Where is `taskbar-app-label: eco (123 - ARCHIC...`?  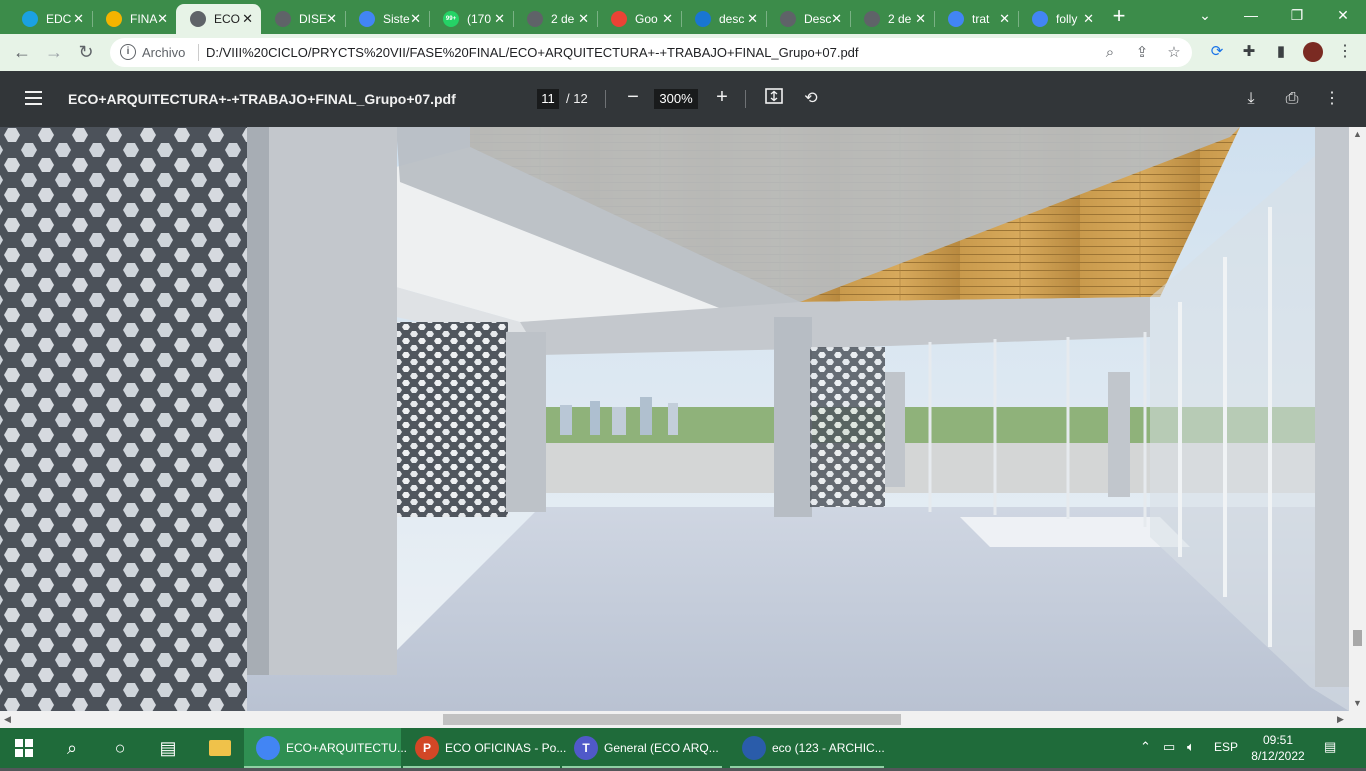 taskbar-app-label: eco (123 - ARCHIC... is located at coordinates (828, 748).